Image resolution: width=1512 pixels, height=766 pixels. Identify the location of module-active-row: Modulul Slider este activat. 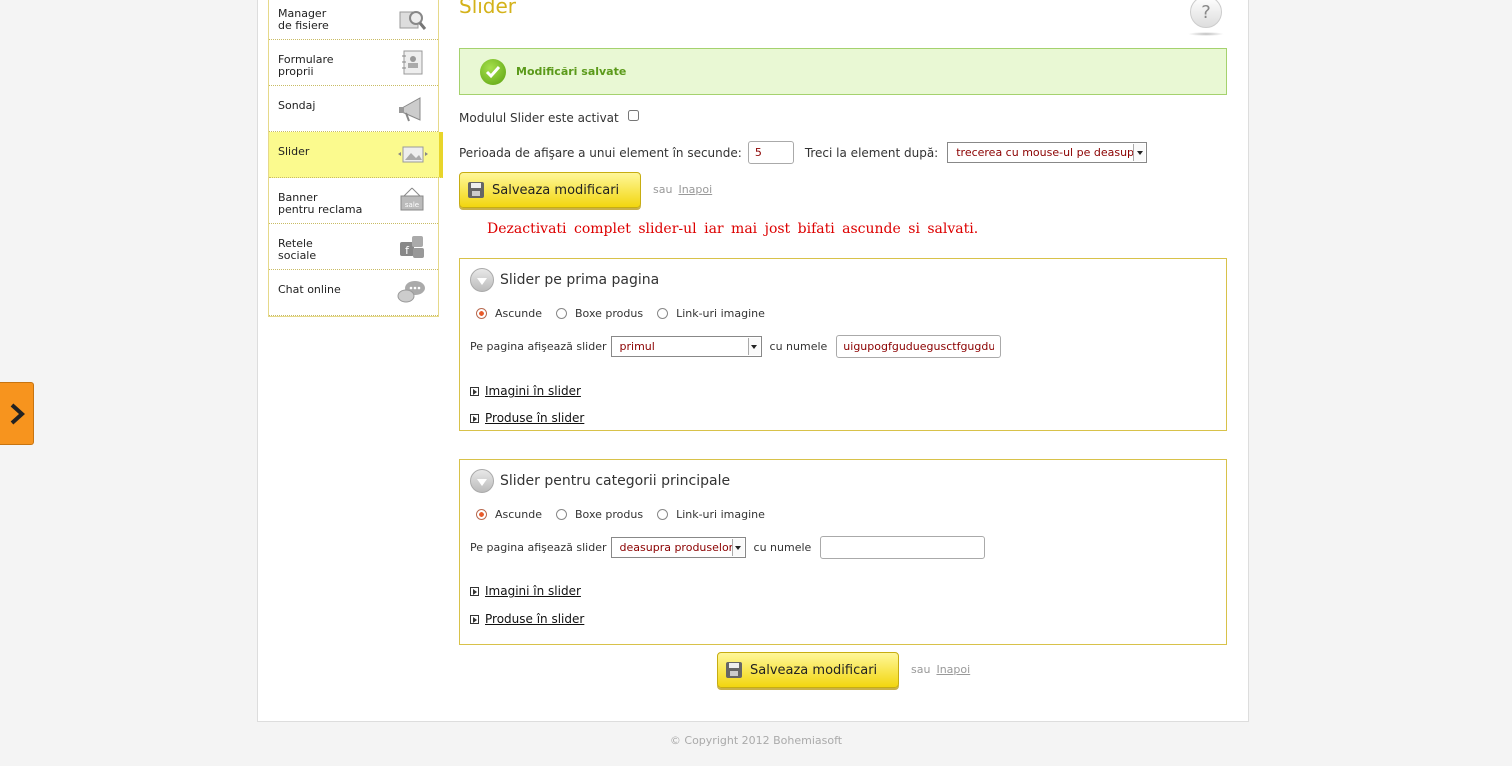
(549, 117).